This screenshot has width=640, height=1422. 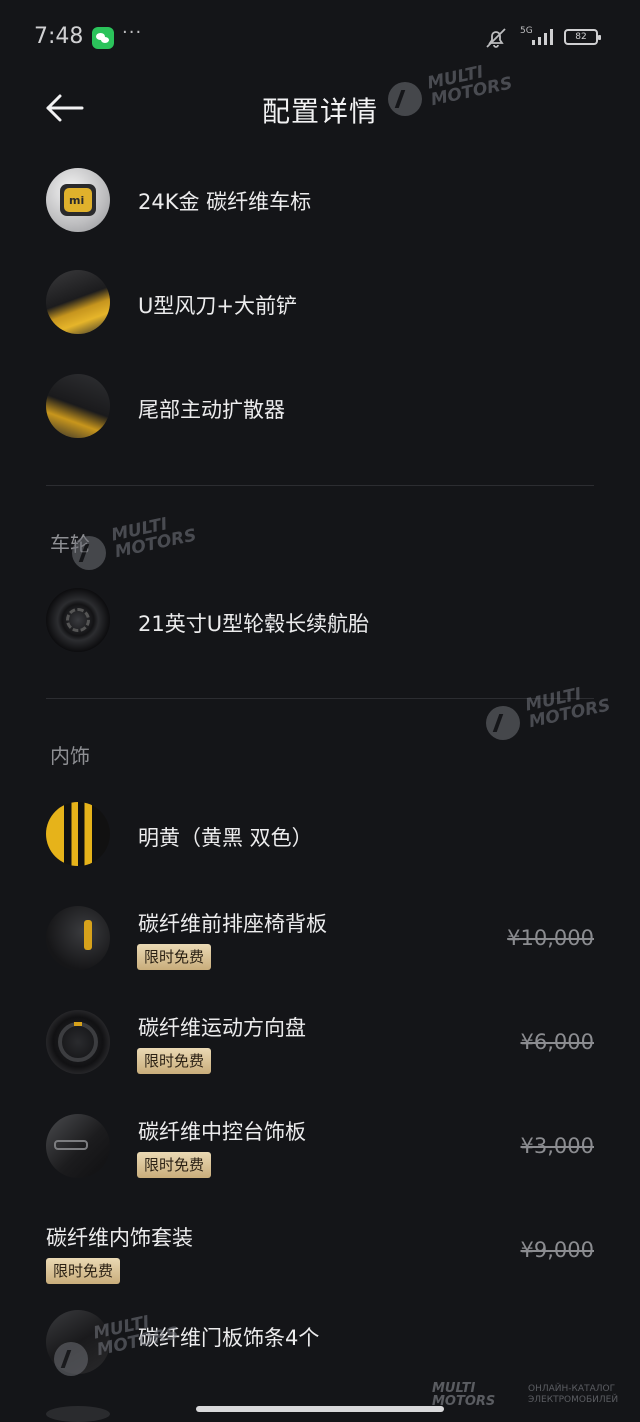 I want to click on list-item-console-trim: 碳纤维中控台饰板 限时免费 ¥3,000, so click(x=320, y=1146).